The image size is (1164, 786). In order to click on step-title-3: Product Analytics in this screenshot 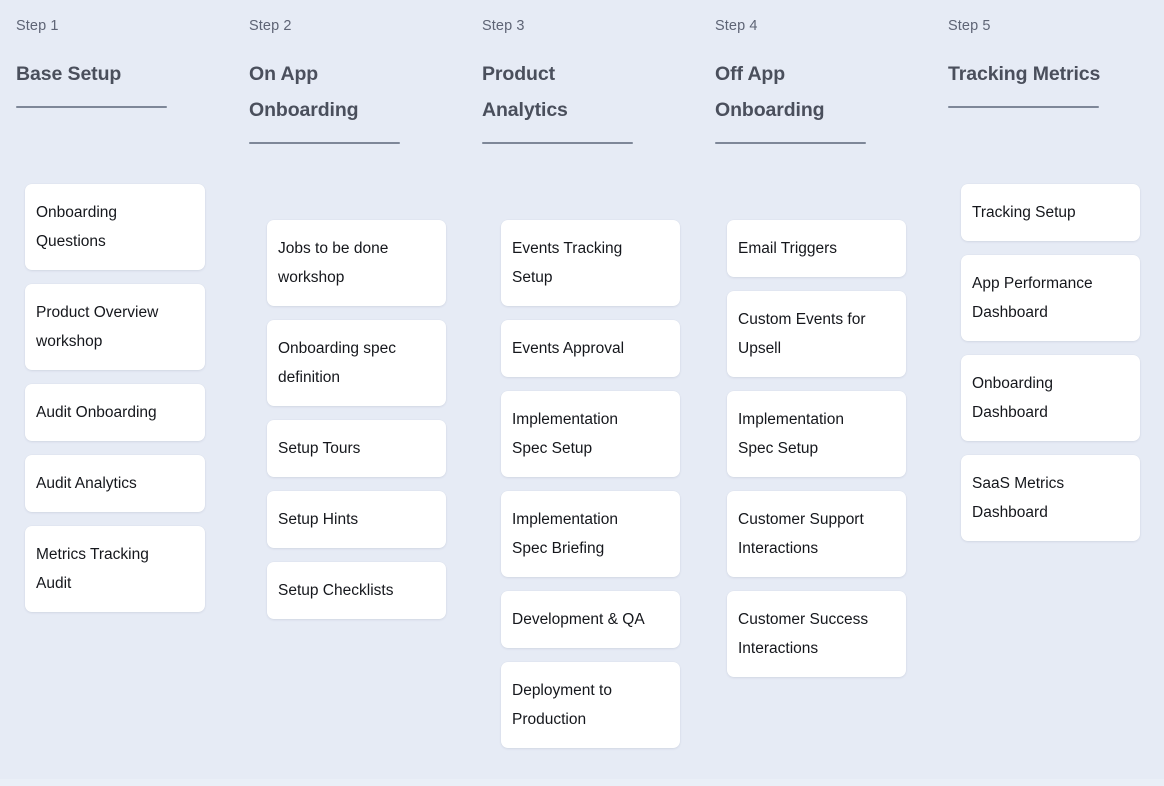, I will do `click(525, 92)`.